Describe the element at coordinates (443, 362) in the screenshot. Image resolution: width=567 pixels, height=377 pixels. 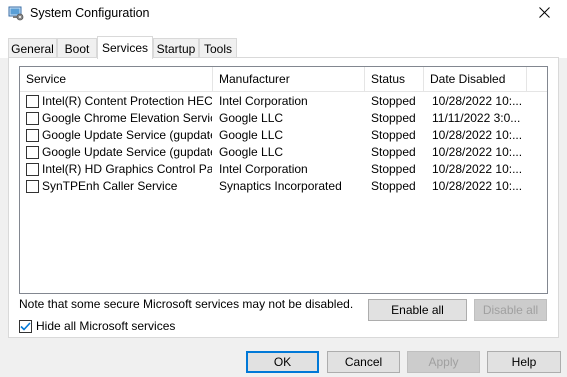
I see `apply-button: Apply` at that location.